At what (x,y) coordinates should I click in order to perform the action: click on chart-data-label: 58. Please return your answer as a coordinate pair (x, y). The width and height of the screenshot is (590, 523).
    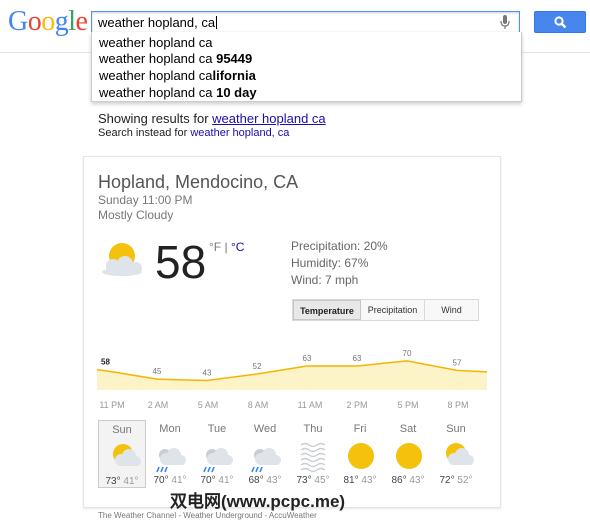
    Looking at the image, I should click on (105, 362).